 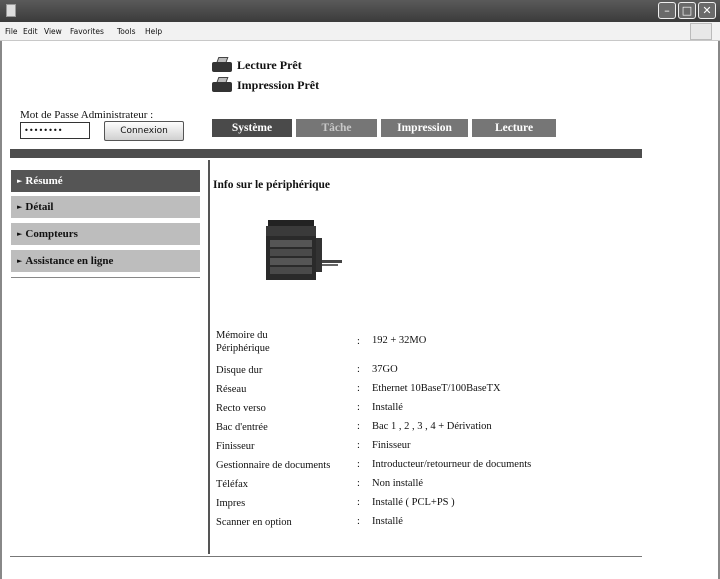 I want to click on menu-view: View, so click(x=53, y=31).